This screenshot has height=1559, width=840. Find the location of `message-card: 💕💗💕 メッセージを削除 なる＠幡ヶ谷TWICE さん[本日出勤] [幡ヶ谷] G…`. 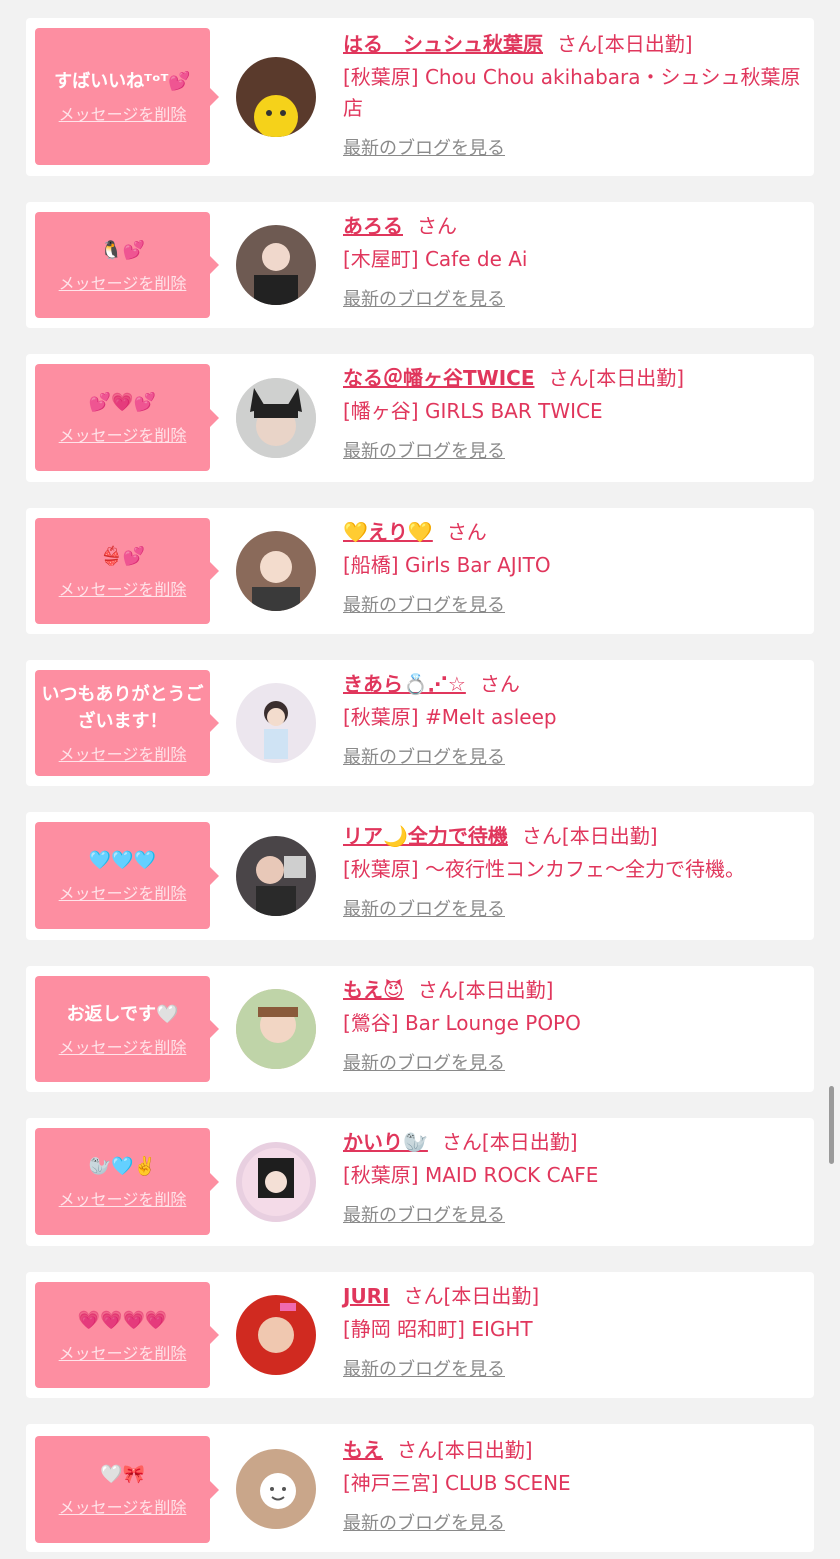

message-card: 💕💗💕 メッセージを削除 なる＠幡ヶ谷TWICE さん[本日出勤] [幡ヶ谷] G… is located at coordinates (420, 418).